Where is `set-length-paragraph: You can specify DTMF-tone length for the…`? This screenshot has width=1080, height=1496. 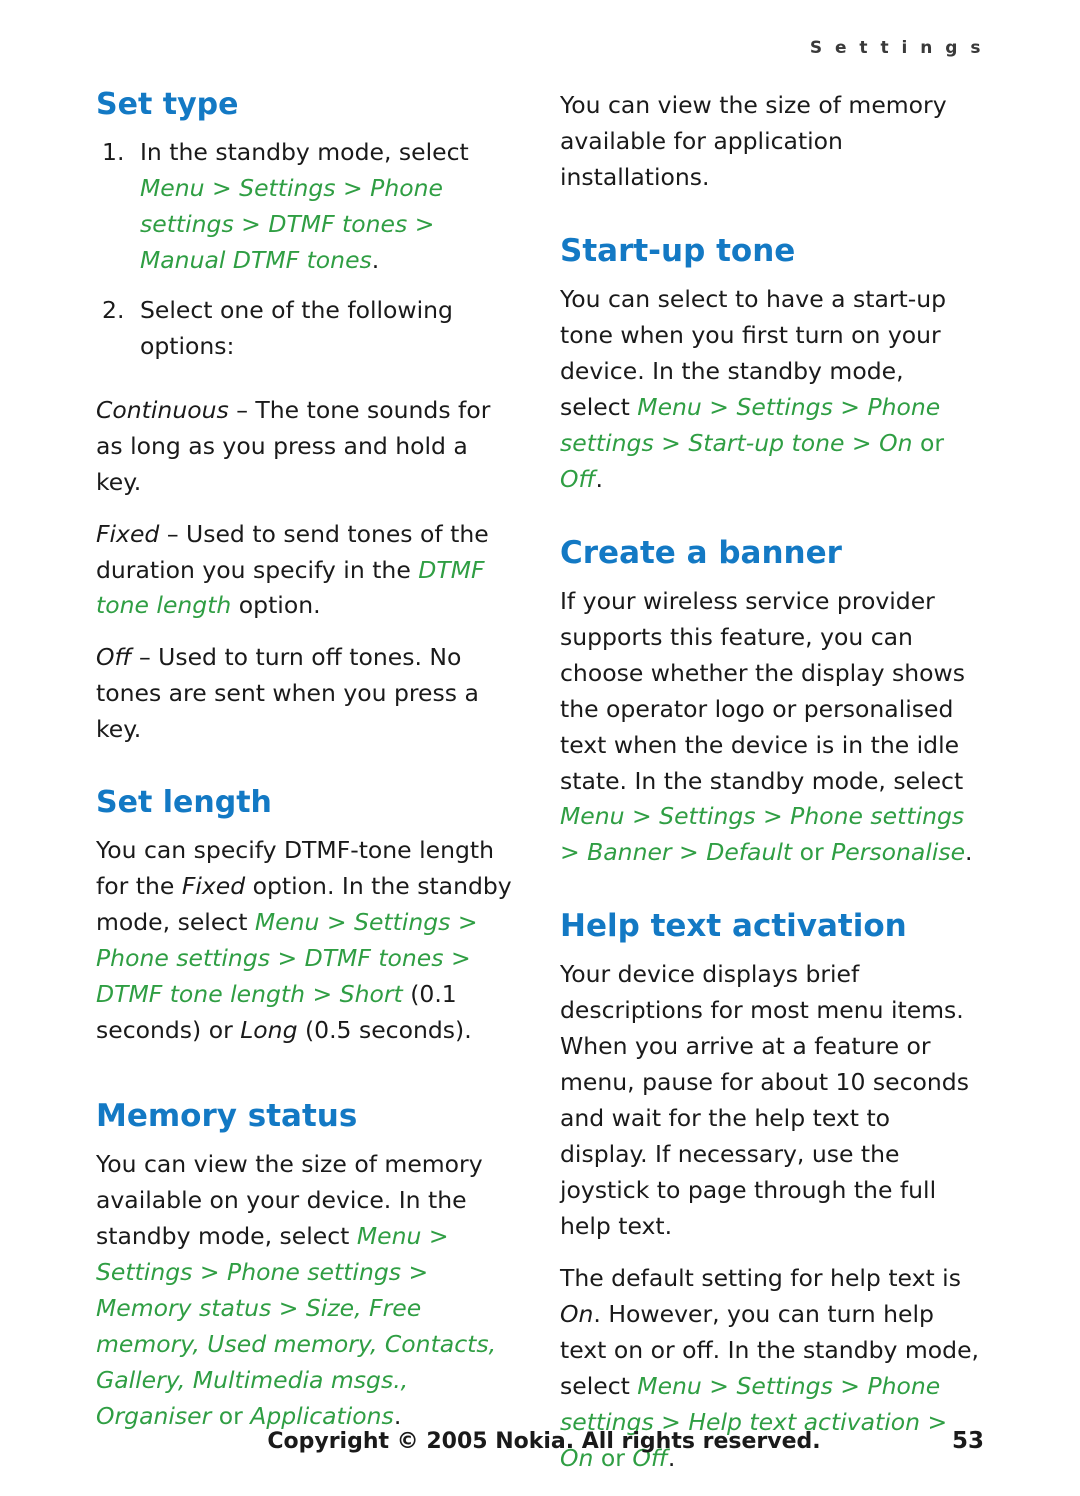 set-length-paragraph: You can specify DTMF-tone length for the… is located at coordinates (306, 941).